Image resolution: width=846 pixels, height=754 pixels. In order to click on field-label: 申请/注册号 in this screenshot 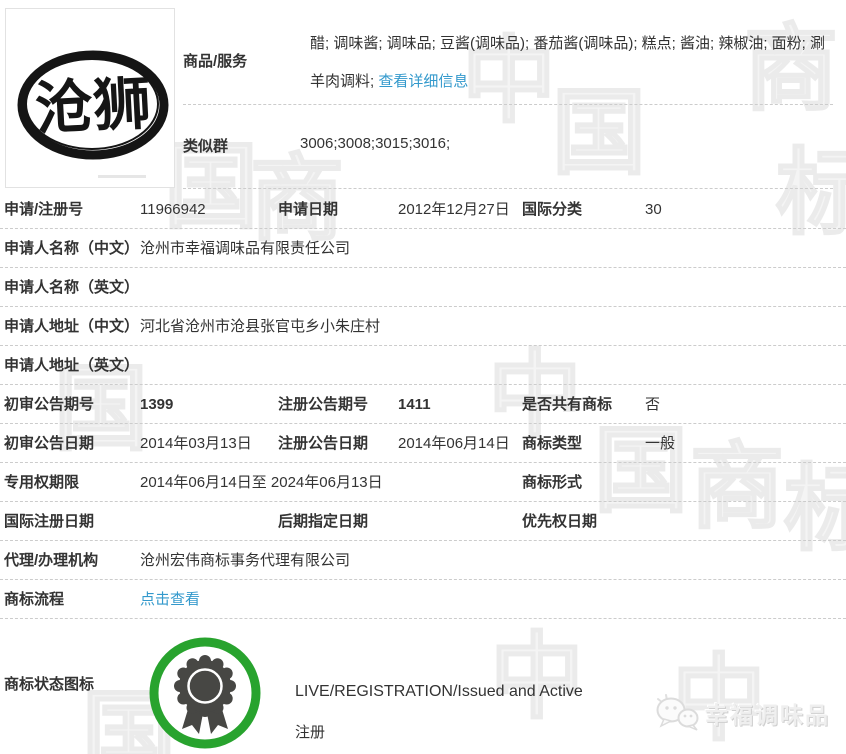, I will do `click(44, 209)`.